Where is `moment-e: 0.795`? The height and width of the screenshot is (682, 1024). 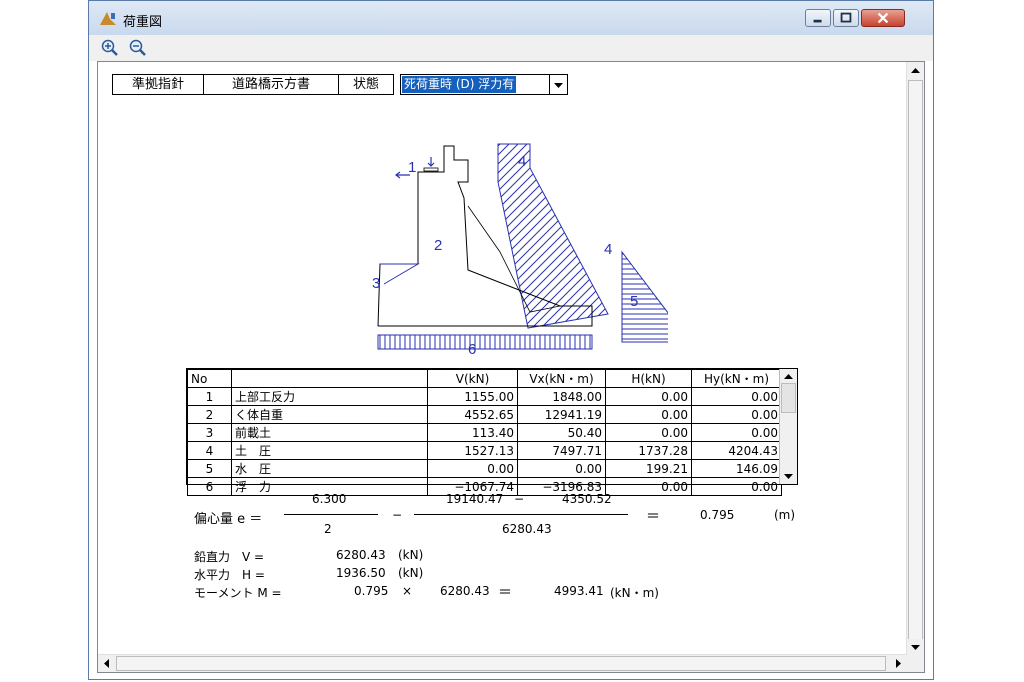 moment-e: 0.795 is located at coordinates (371, 591).